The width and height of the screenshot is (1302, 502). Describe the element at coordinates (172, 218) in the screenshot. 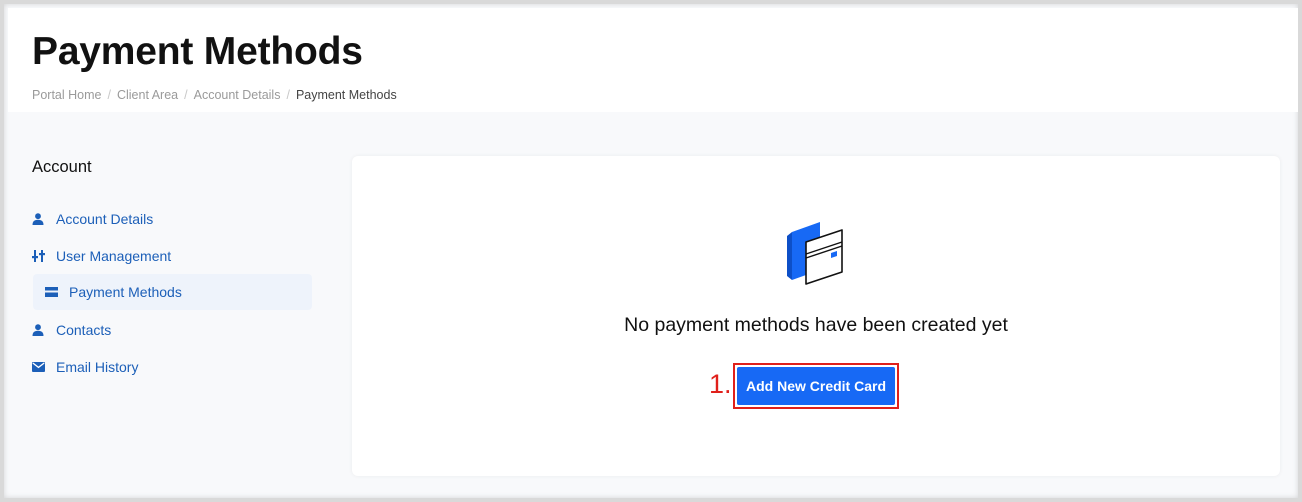

I see `sidebar-item-account-details: Account Details` at that location.